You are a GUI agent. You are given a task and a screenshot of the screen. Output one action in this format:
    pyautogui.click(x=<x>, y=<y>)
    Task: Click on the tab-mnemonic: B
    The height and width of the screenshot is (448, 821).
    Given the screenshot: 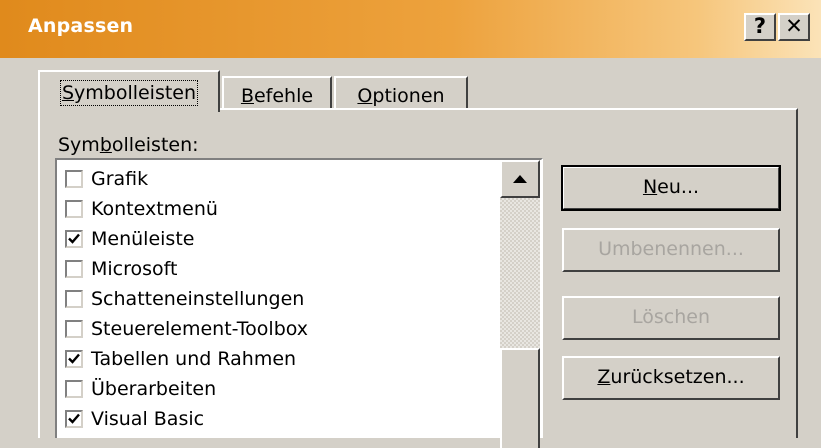 What is the action you would take?
    pyautogui.click(x=247, y=96)
    